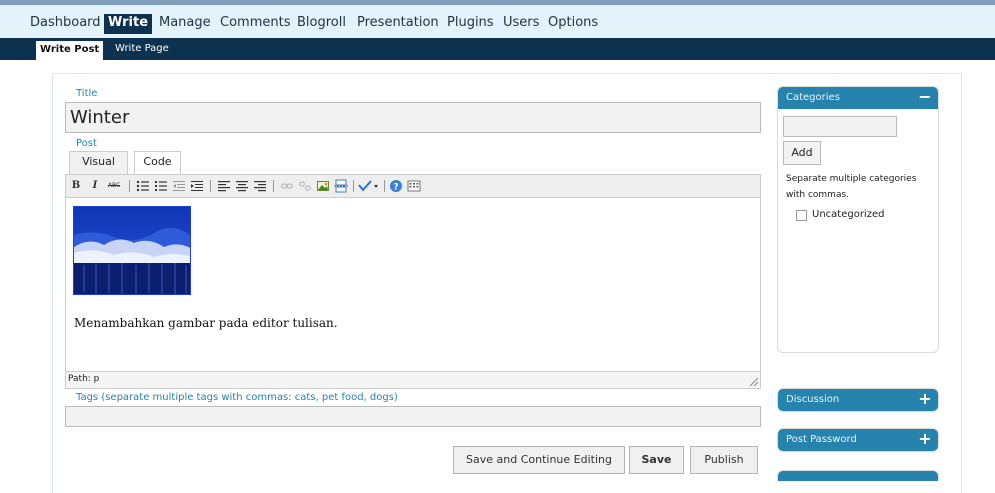  What do you see at coordinates (341, 186) in the screenshot?
I see `page-break-icon` at bounding box center [341, 186].